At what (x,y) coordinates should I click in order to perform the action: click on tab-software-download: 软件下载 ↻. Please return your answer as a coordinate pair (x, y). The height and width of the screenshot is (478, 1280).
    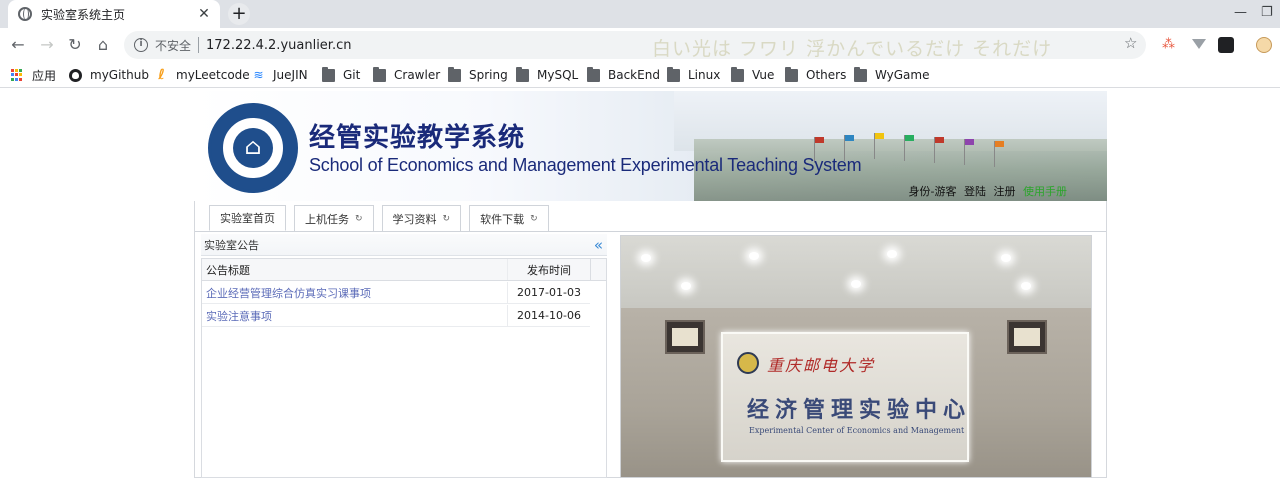
    Looking at the image, I should click on (509, 218).